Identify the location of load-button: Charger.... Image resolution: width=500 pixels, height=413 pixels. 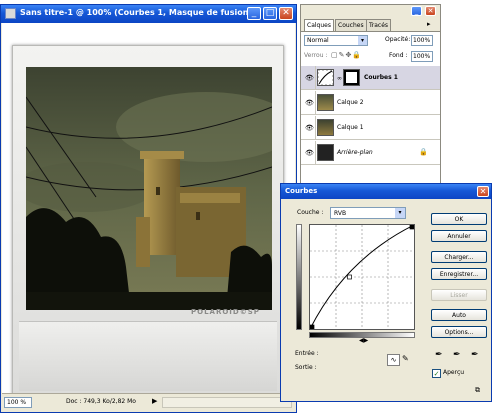
(459, 257).